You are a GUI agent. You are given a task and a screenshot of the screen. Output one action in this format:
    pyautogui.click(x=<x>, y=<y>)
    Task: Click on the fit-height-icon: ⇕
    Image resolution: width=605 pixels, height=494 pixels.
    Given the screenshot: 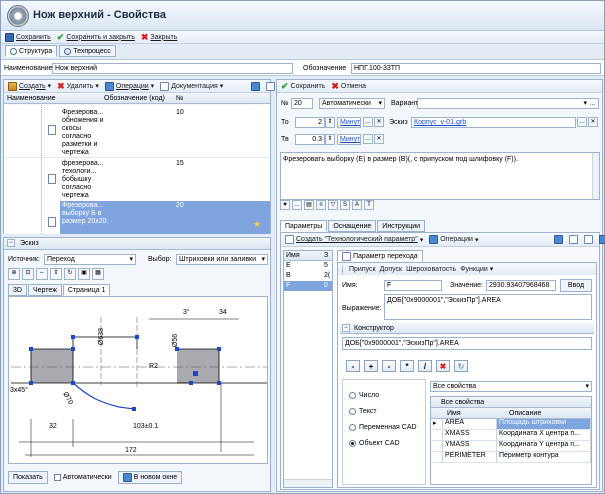 What is the action you would take?
    pyautogui.click(x=56, y=274)
    